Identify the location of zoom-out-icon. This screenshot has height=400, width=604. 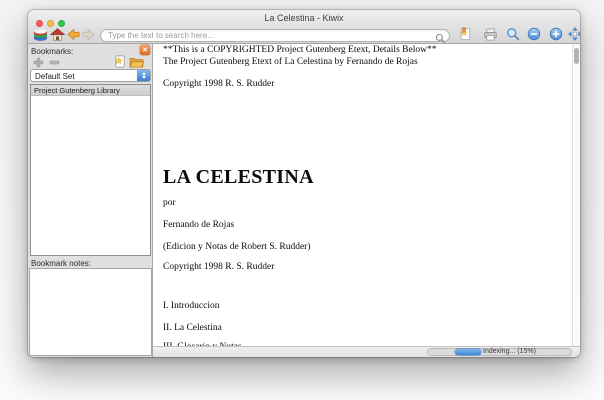
(534, 35).